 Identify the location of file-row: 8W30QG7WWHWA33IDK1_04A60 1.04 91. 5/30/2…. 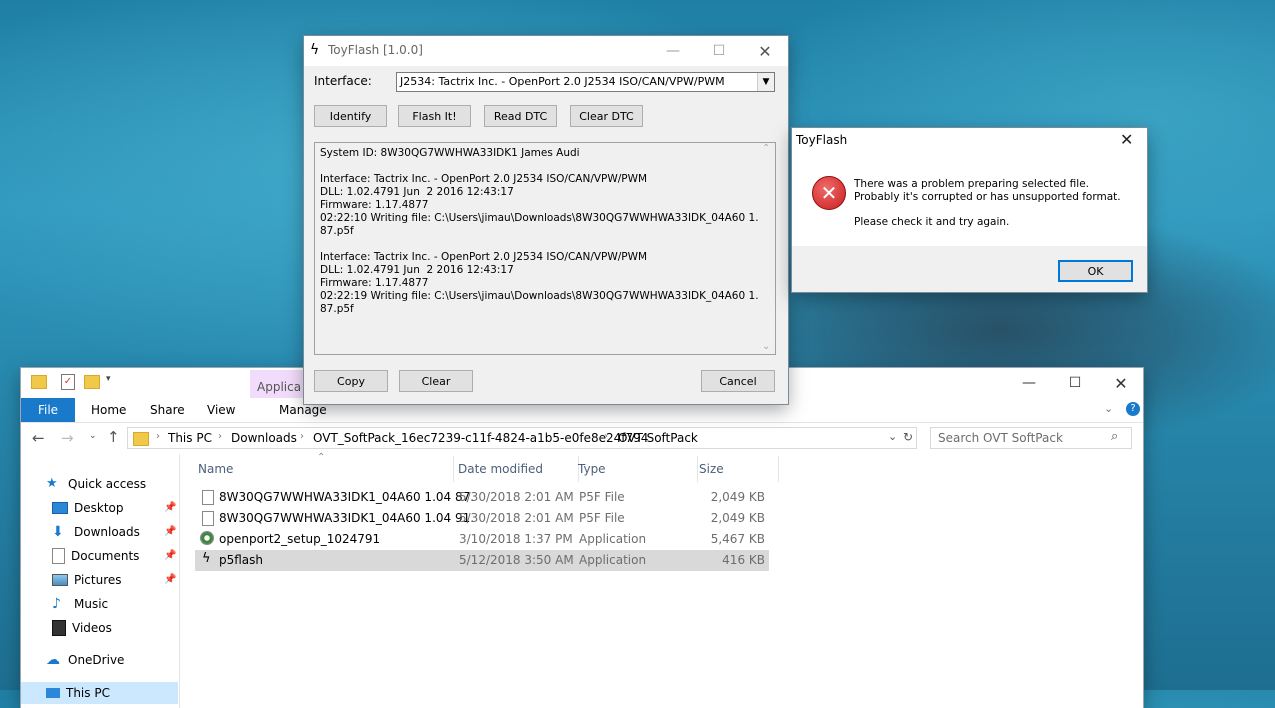
(482, 518).